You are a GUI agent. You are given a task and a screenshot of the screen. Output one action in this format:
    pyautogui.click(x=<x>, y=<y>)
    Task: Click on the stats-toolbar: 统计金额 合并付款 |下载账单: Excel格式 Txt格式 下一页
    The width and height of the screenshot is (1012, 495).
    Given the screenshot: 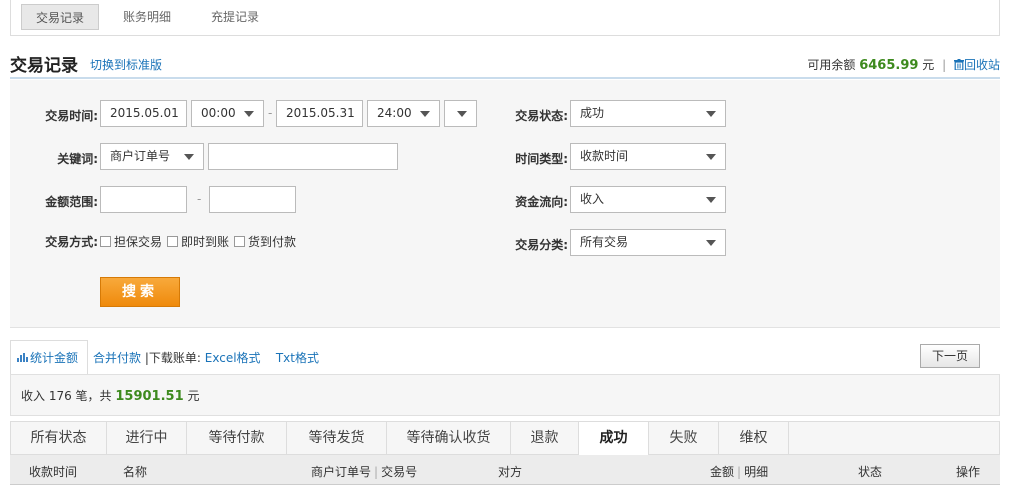 What is the action you would take?
    pyautogui.click(x=505, y=357)
    